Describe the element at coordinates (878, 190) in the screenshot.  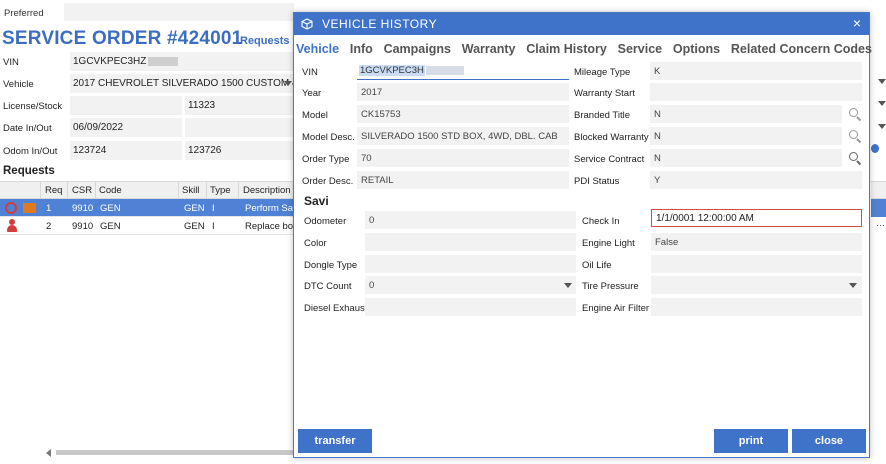
I see `grid-header-edge` at that location.